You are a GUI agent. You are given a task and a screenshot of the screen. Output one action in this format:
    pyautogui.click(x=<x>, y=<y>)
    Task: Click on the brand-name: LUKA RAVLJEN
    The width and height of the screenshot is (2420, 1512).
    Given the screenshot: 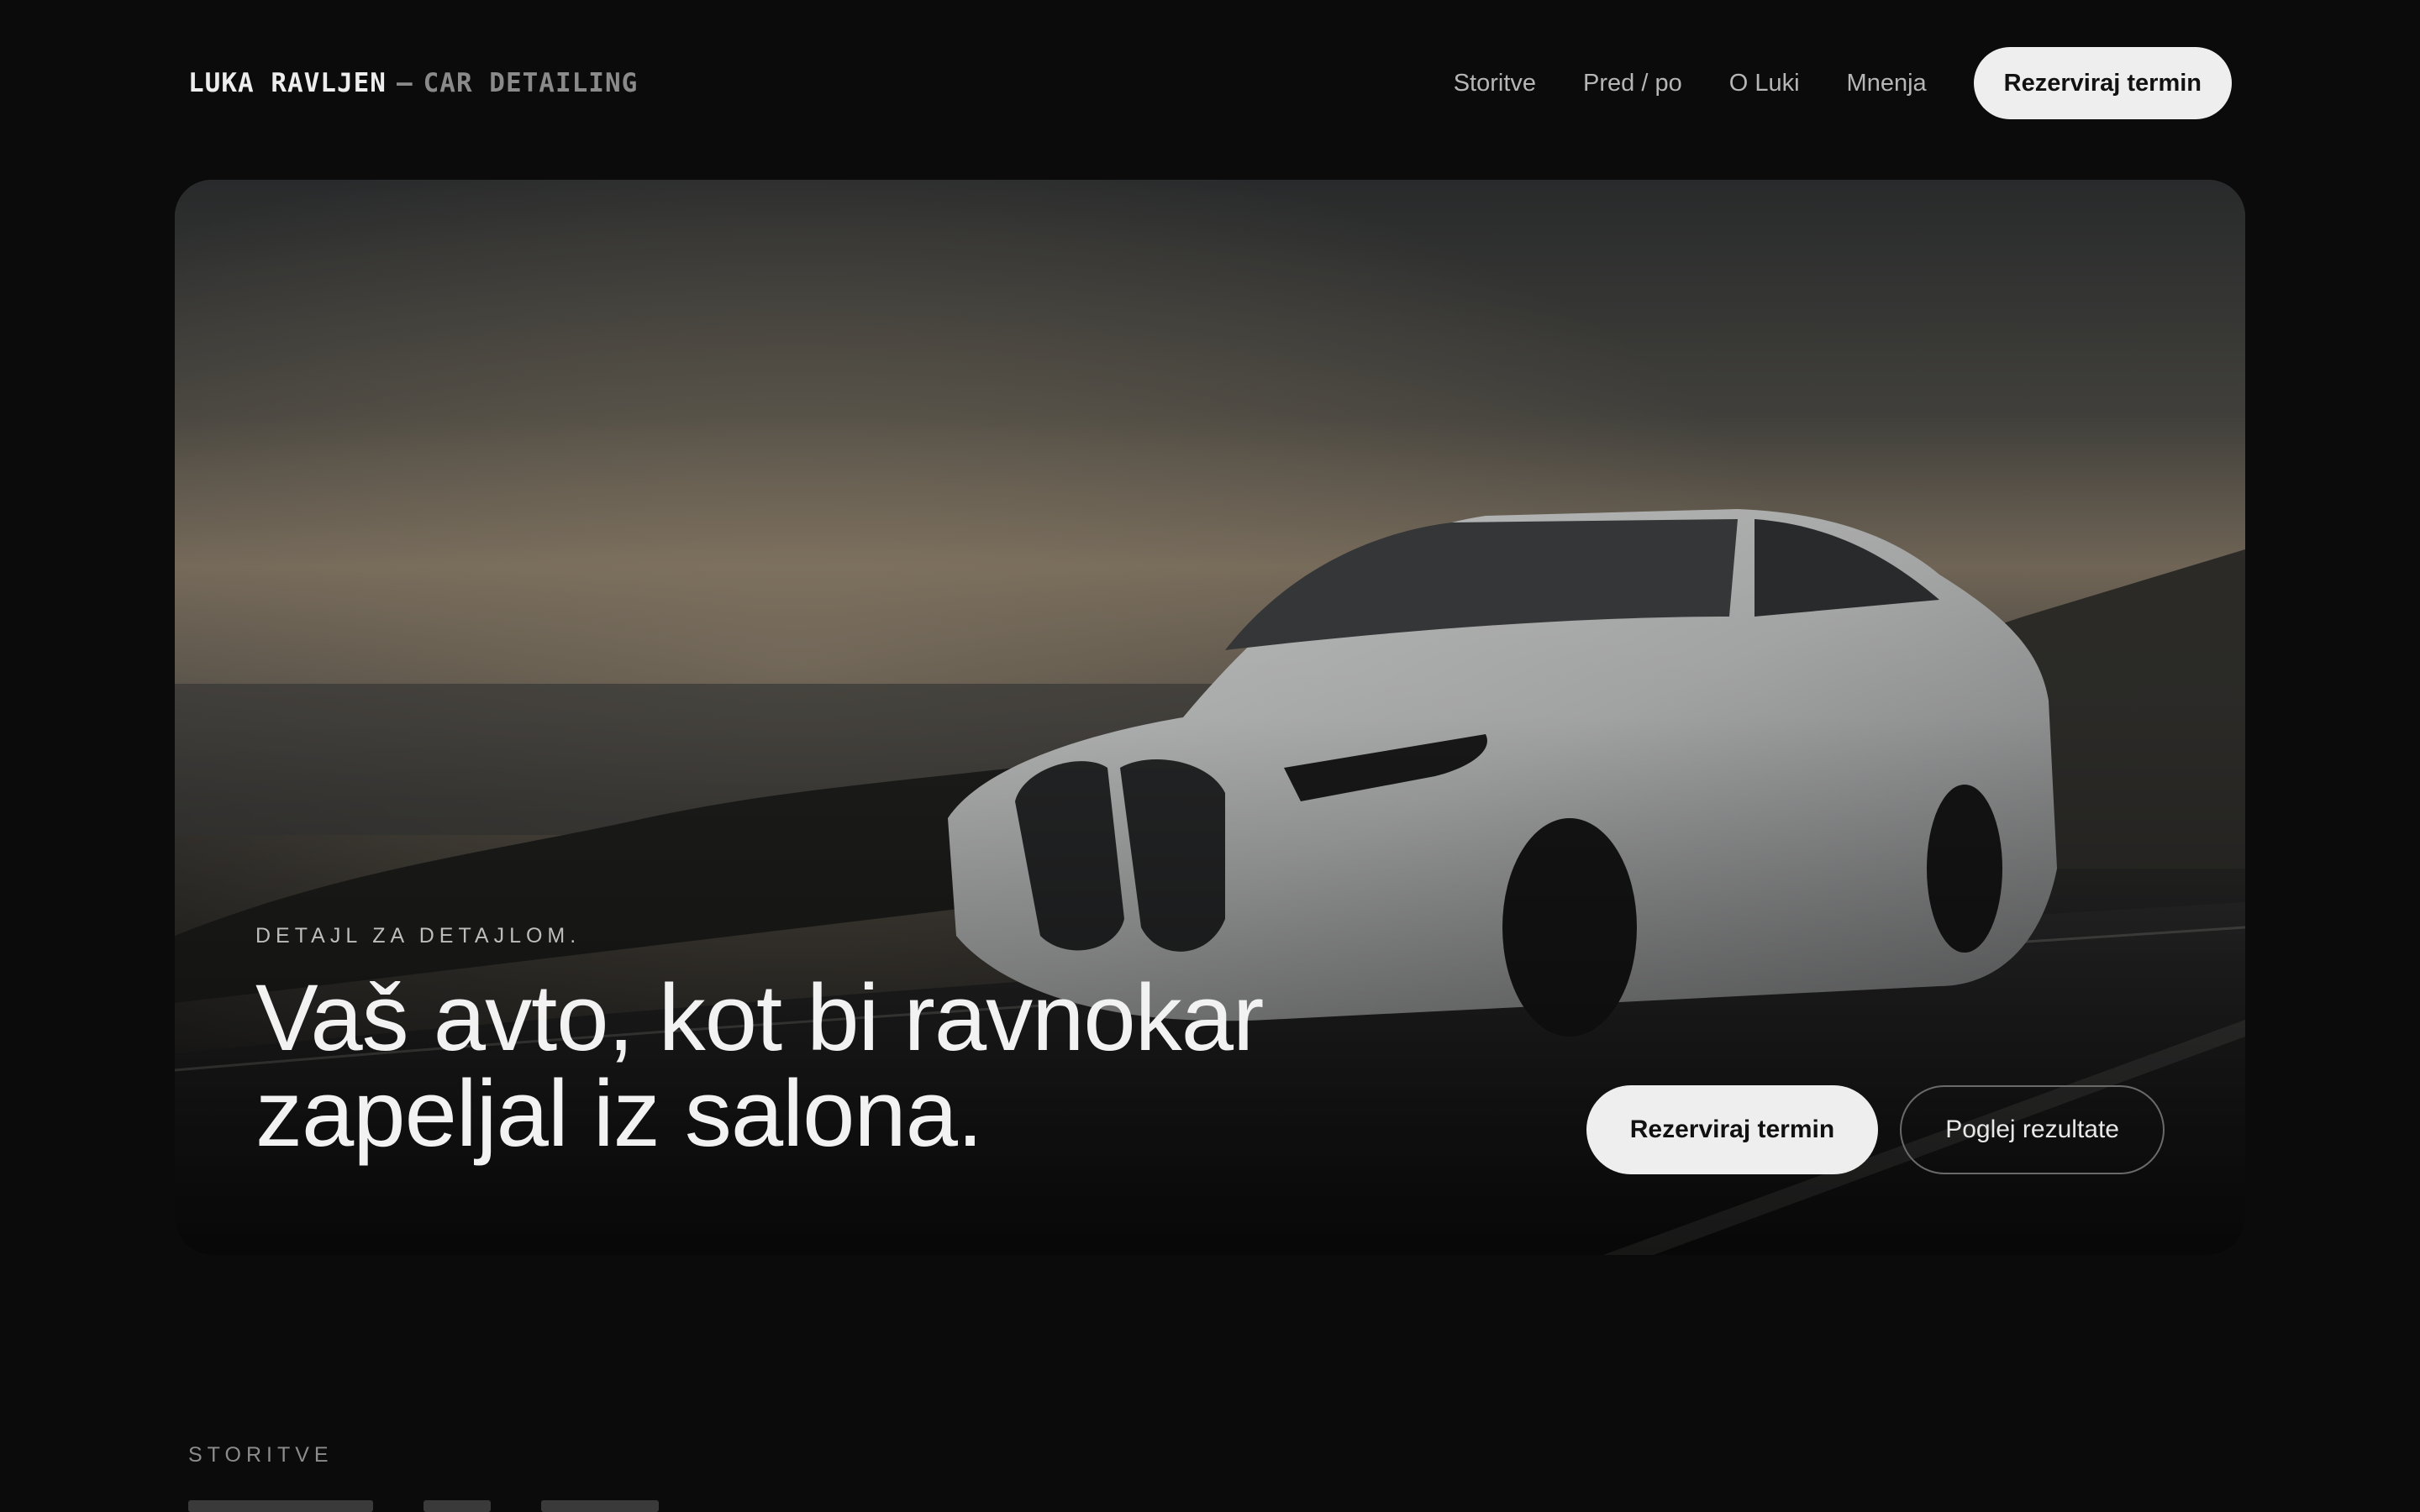 What is the action you would take?
    pyautogui.click(x=287, y=83)
    